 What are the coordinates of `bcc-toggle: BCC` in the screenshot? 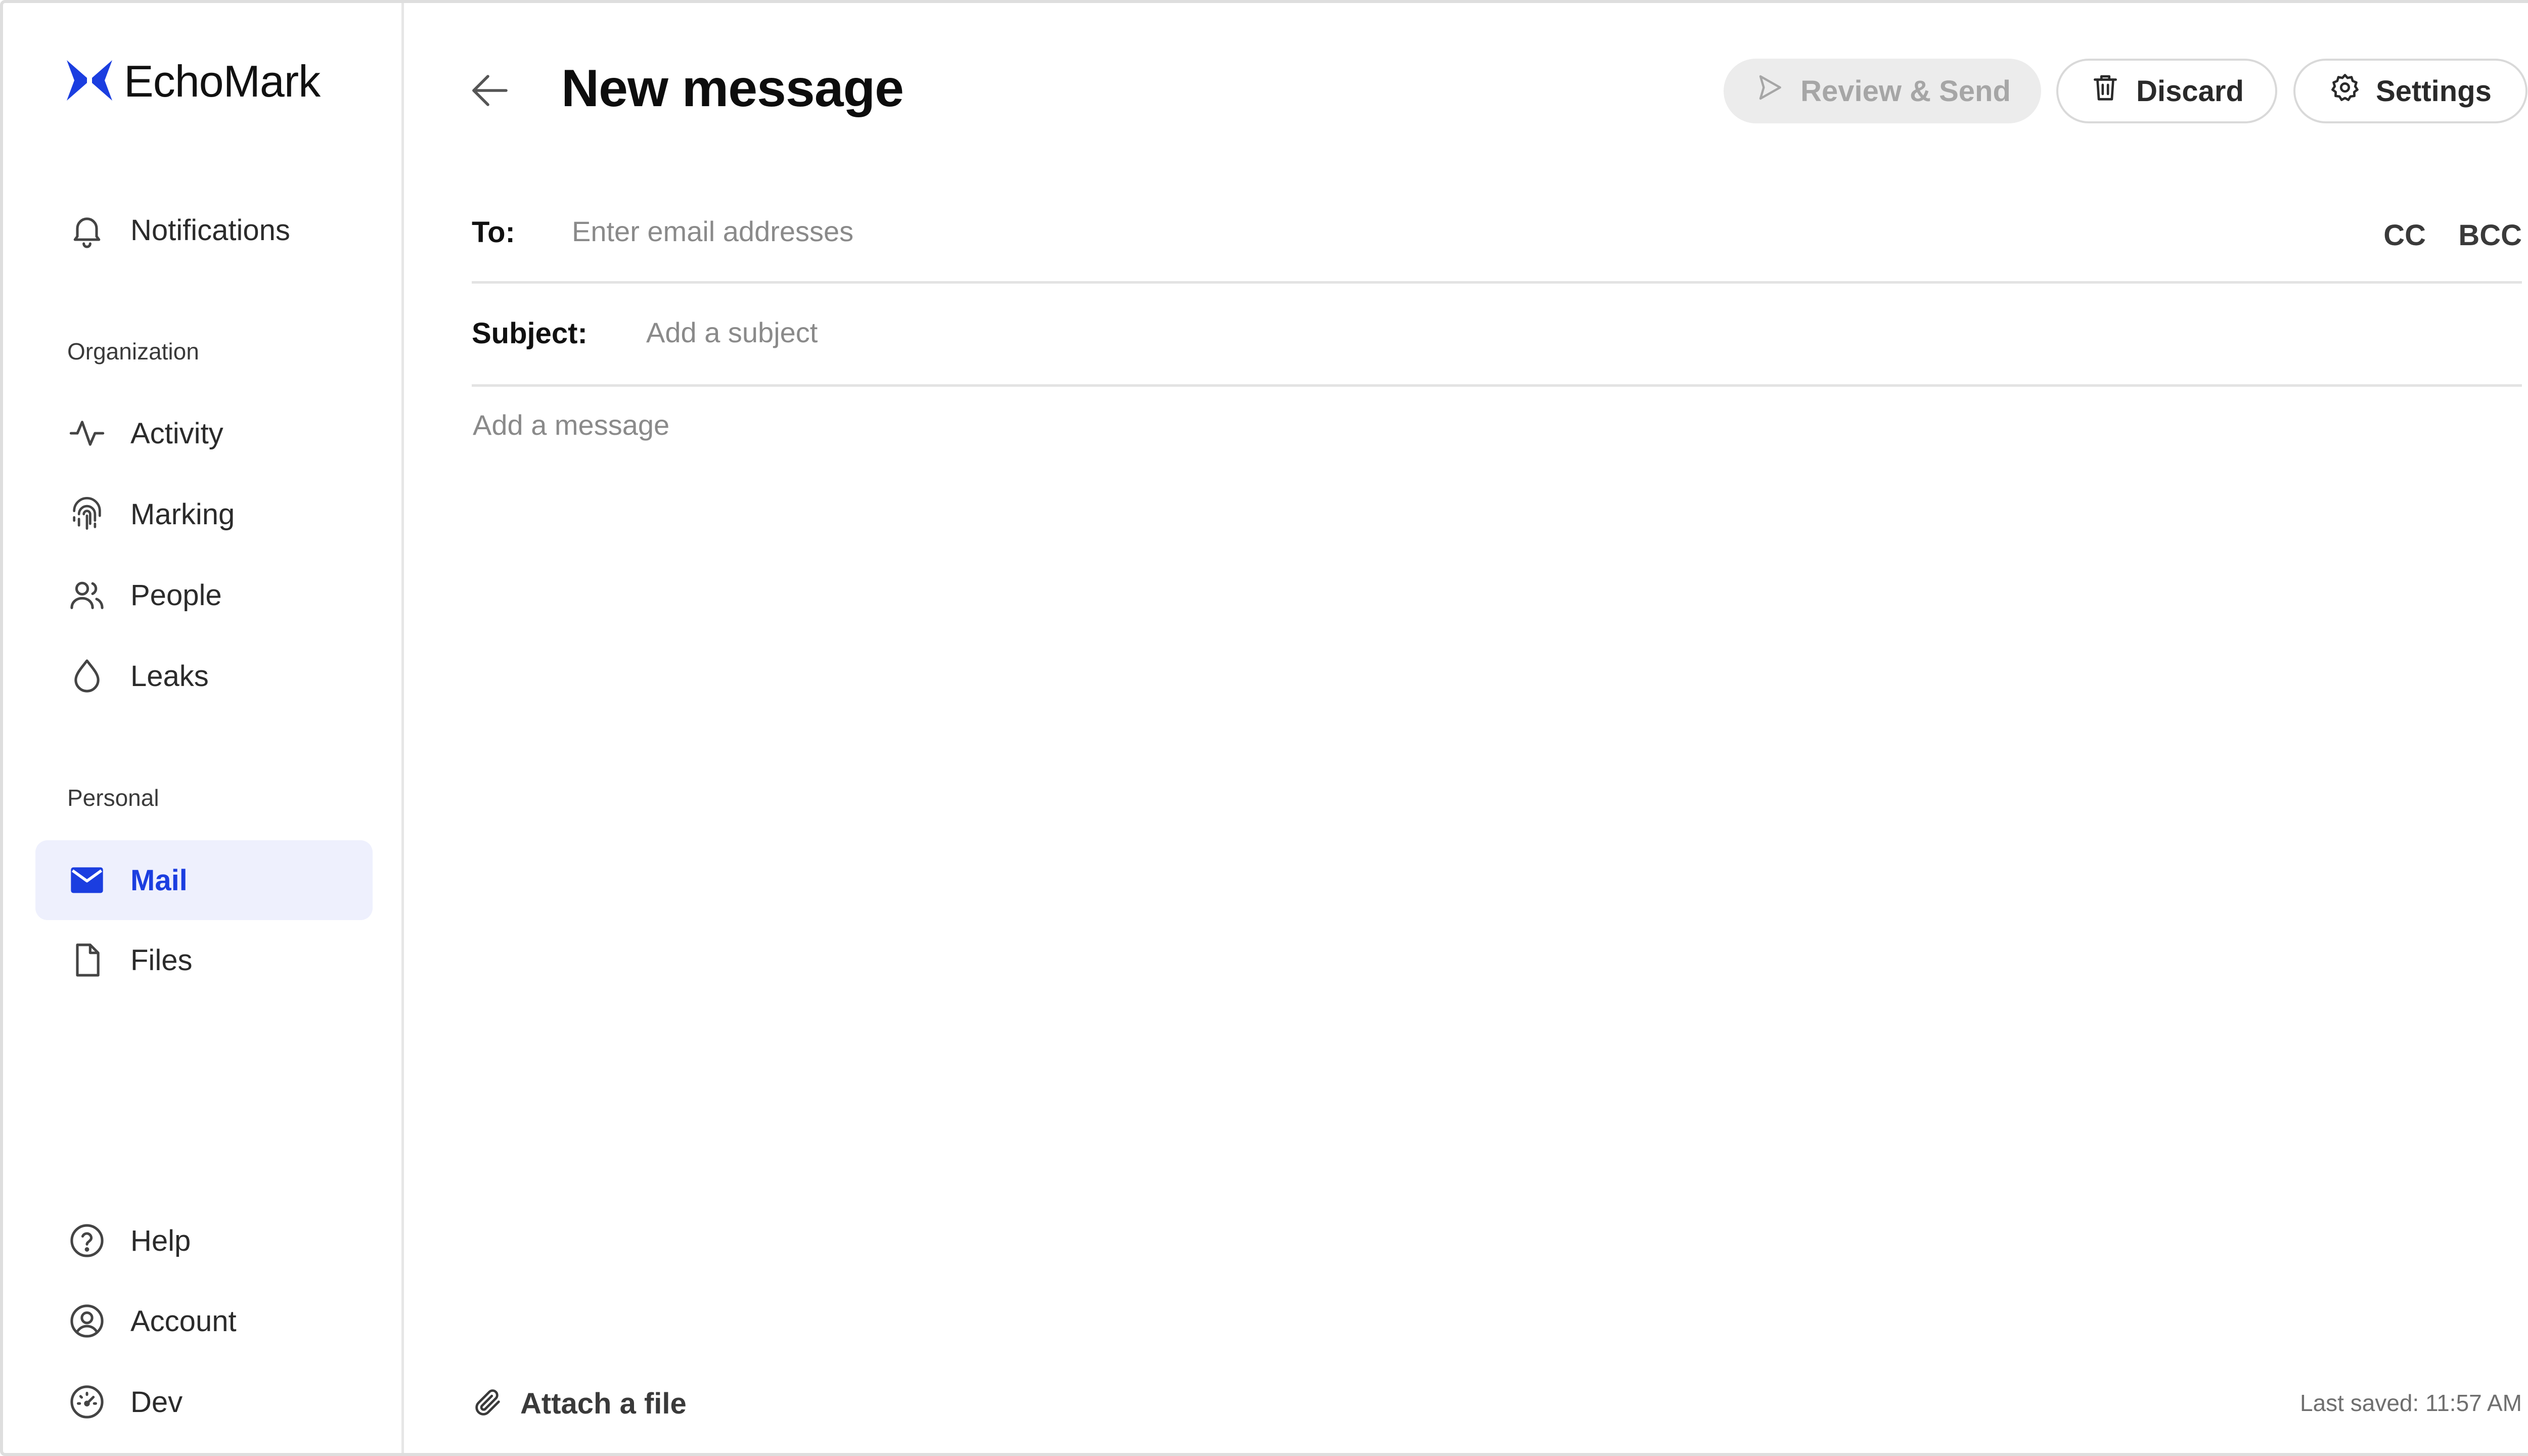 It's located at (2490, 235).